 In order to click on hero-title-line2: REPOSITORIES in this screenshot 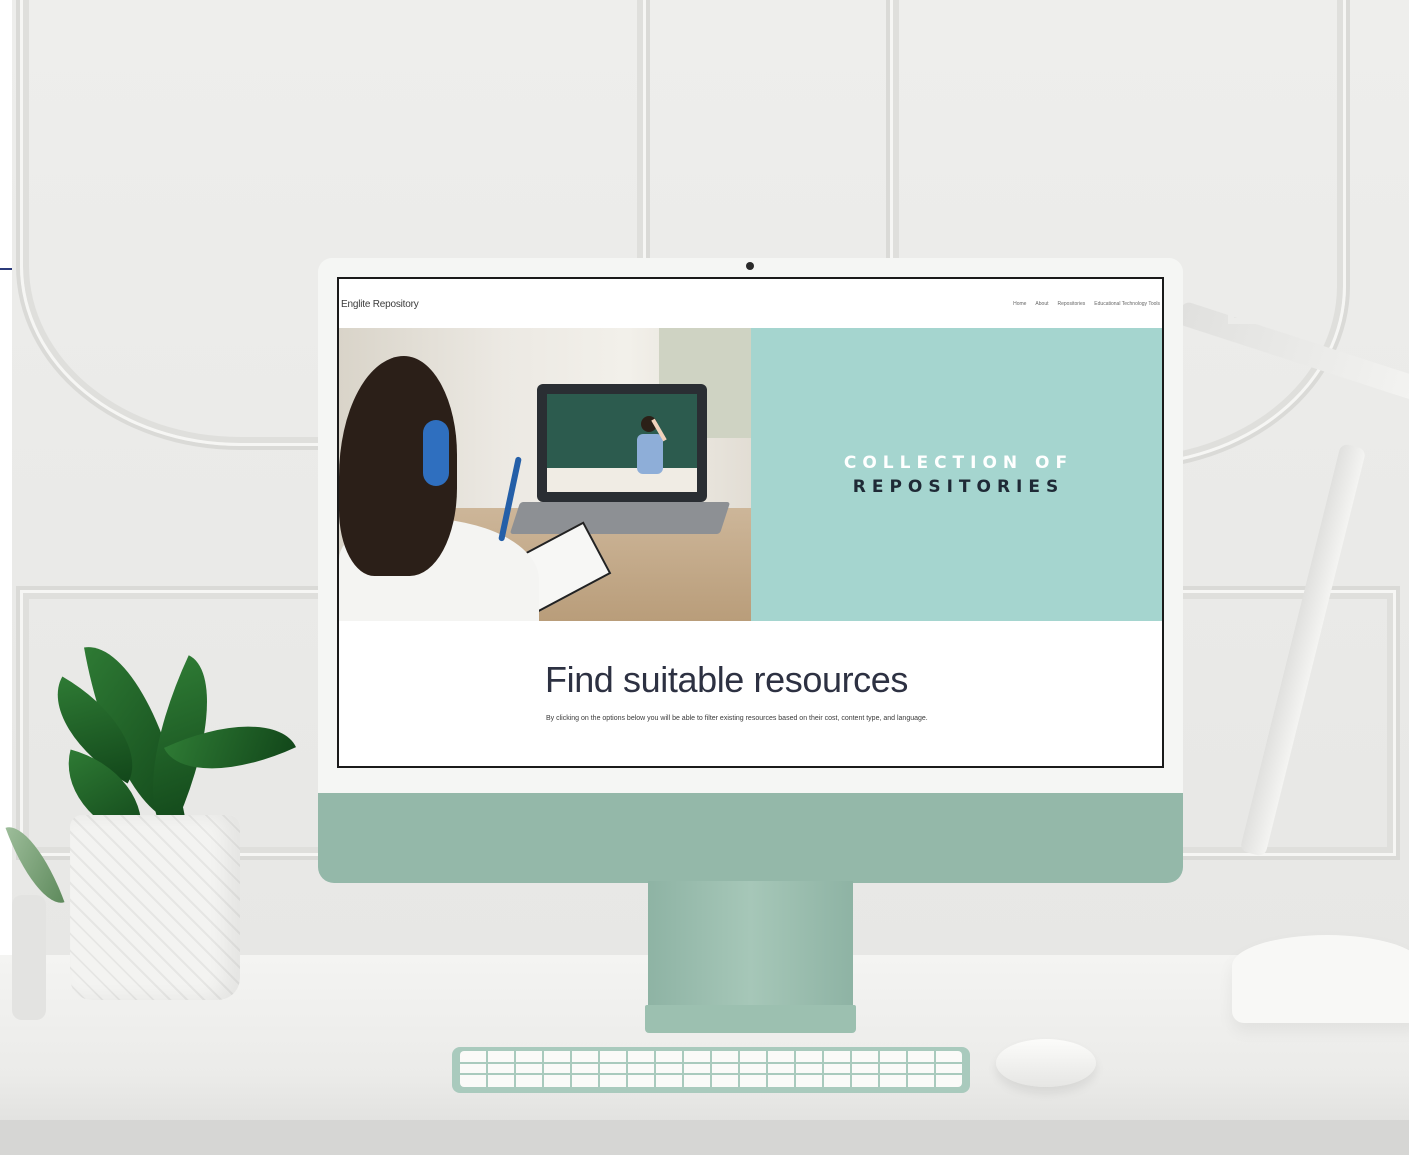, I will do `click(958, 487)`.